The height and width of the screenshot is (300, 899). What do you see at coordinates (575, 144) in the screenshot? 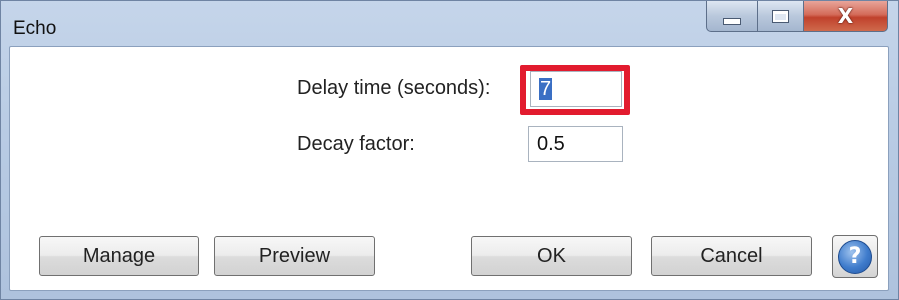
I see `decay-factor-input: 0.5` at bounding box center [575, 144].